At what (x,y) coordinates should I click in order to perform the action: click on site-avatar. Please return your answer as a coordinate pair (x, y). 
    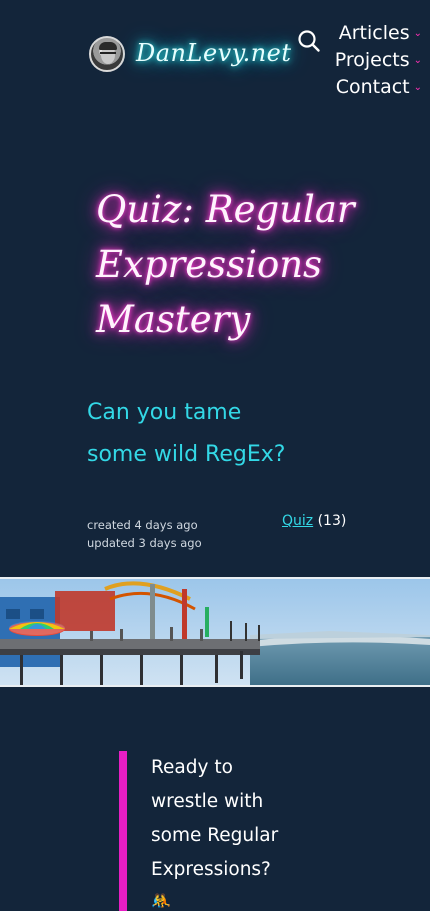
    Looking at the image, I should click on (107, 54).